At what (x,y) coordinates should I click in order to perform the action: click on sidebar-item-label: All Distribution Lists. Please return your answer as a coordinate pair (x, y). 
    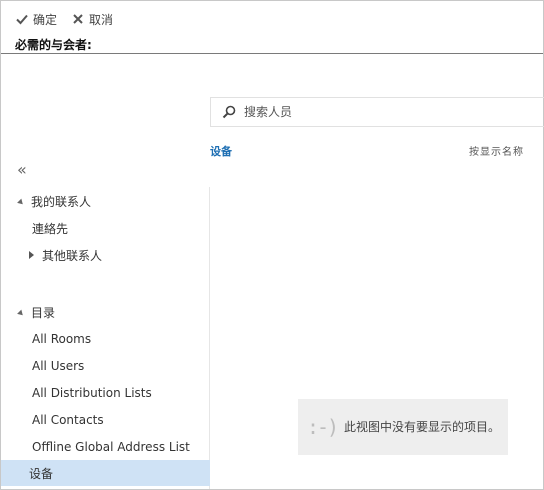
    Looking at the image, I should click on (92, 393).